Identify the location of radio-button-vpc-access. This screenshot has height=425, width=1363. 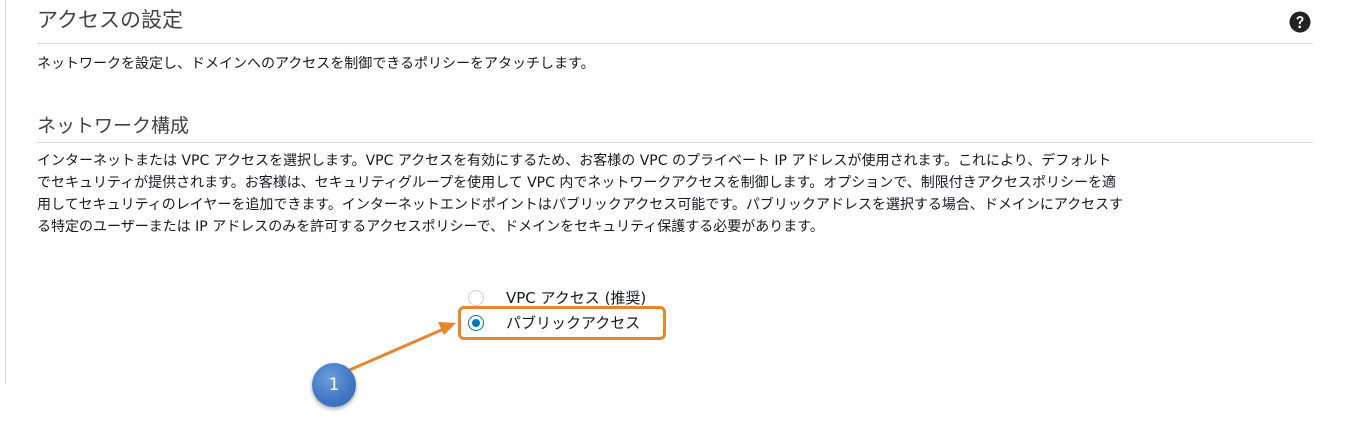
(476, 297).